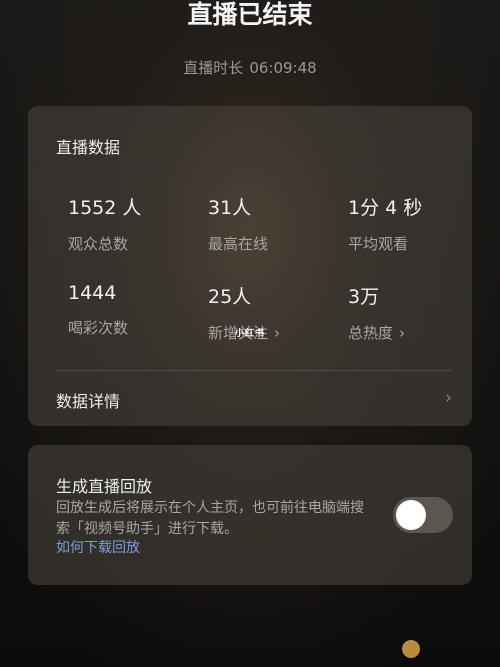 The image size is (500, 667). What do you see at coordinates (254, 370) in the screenshot?
I see `divider` at bounding box center [254, 370].